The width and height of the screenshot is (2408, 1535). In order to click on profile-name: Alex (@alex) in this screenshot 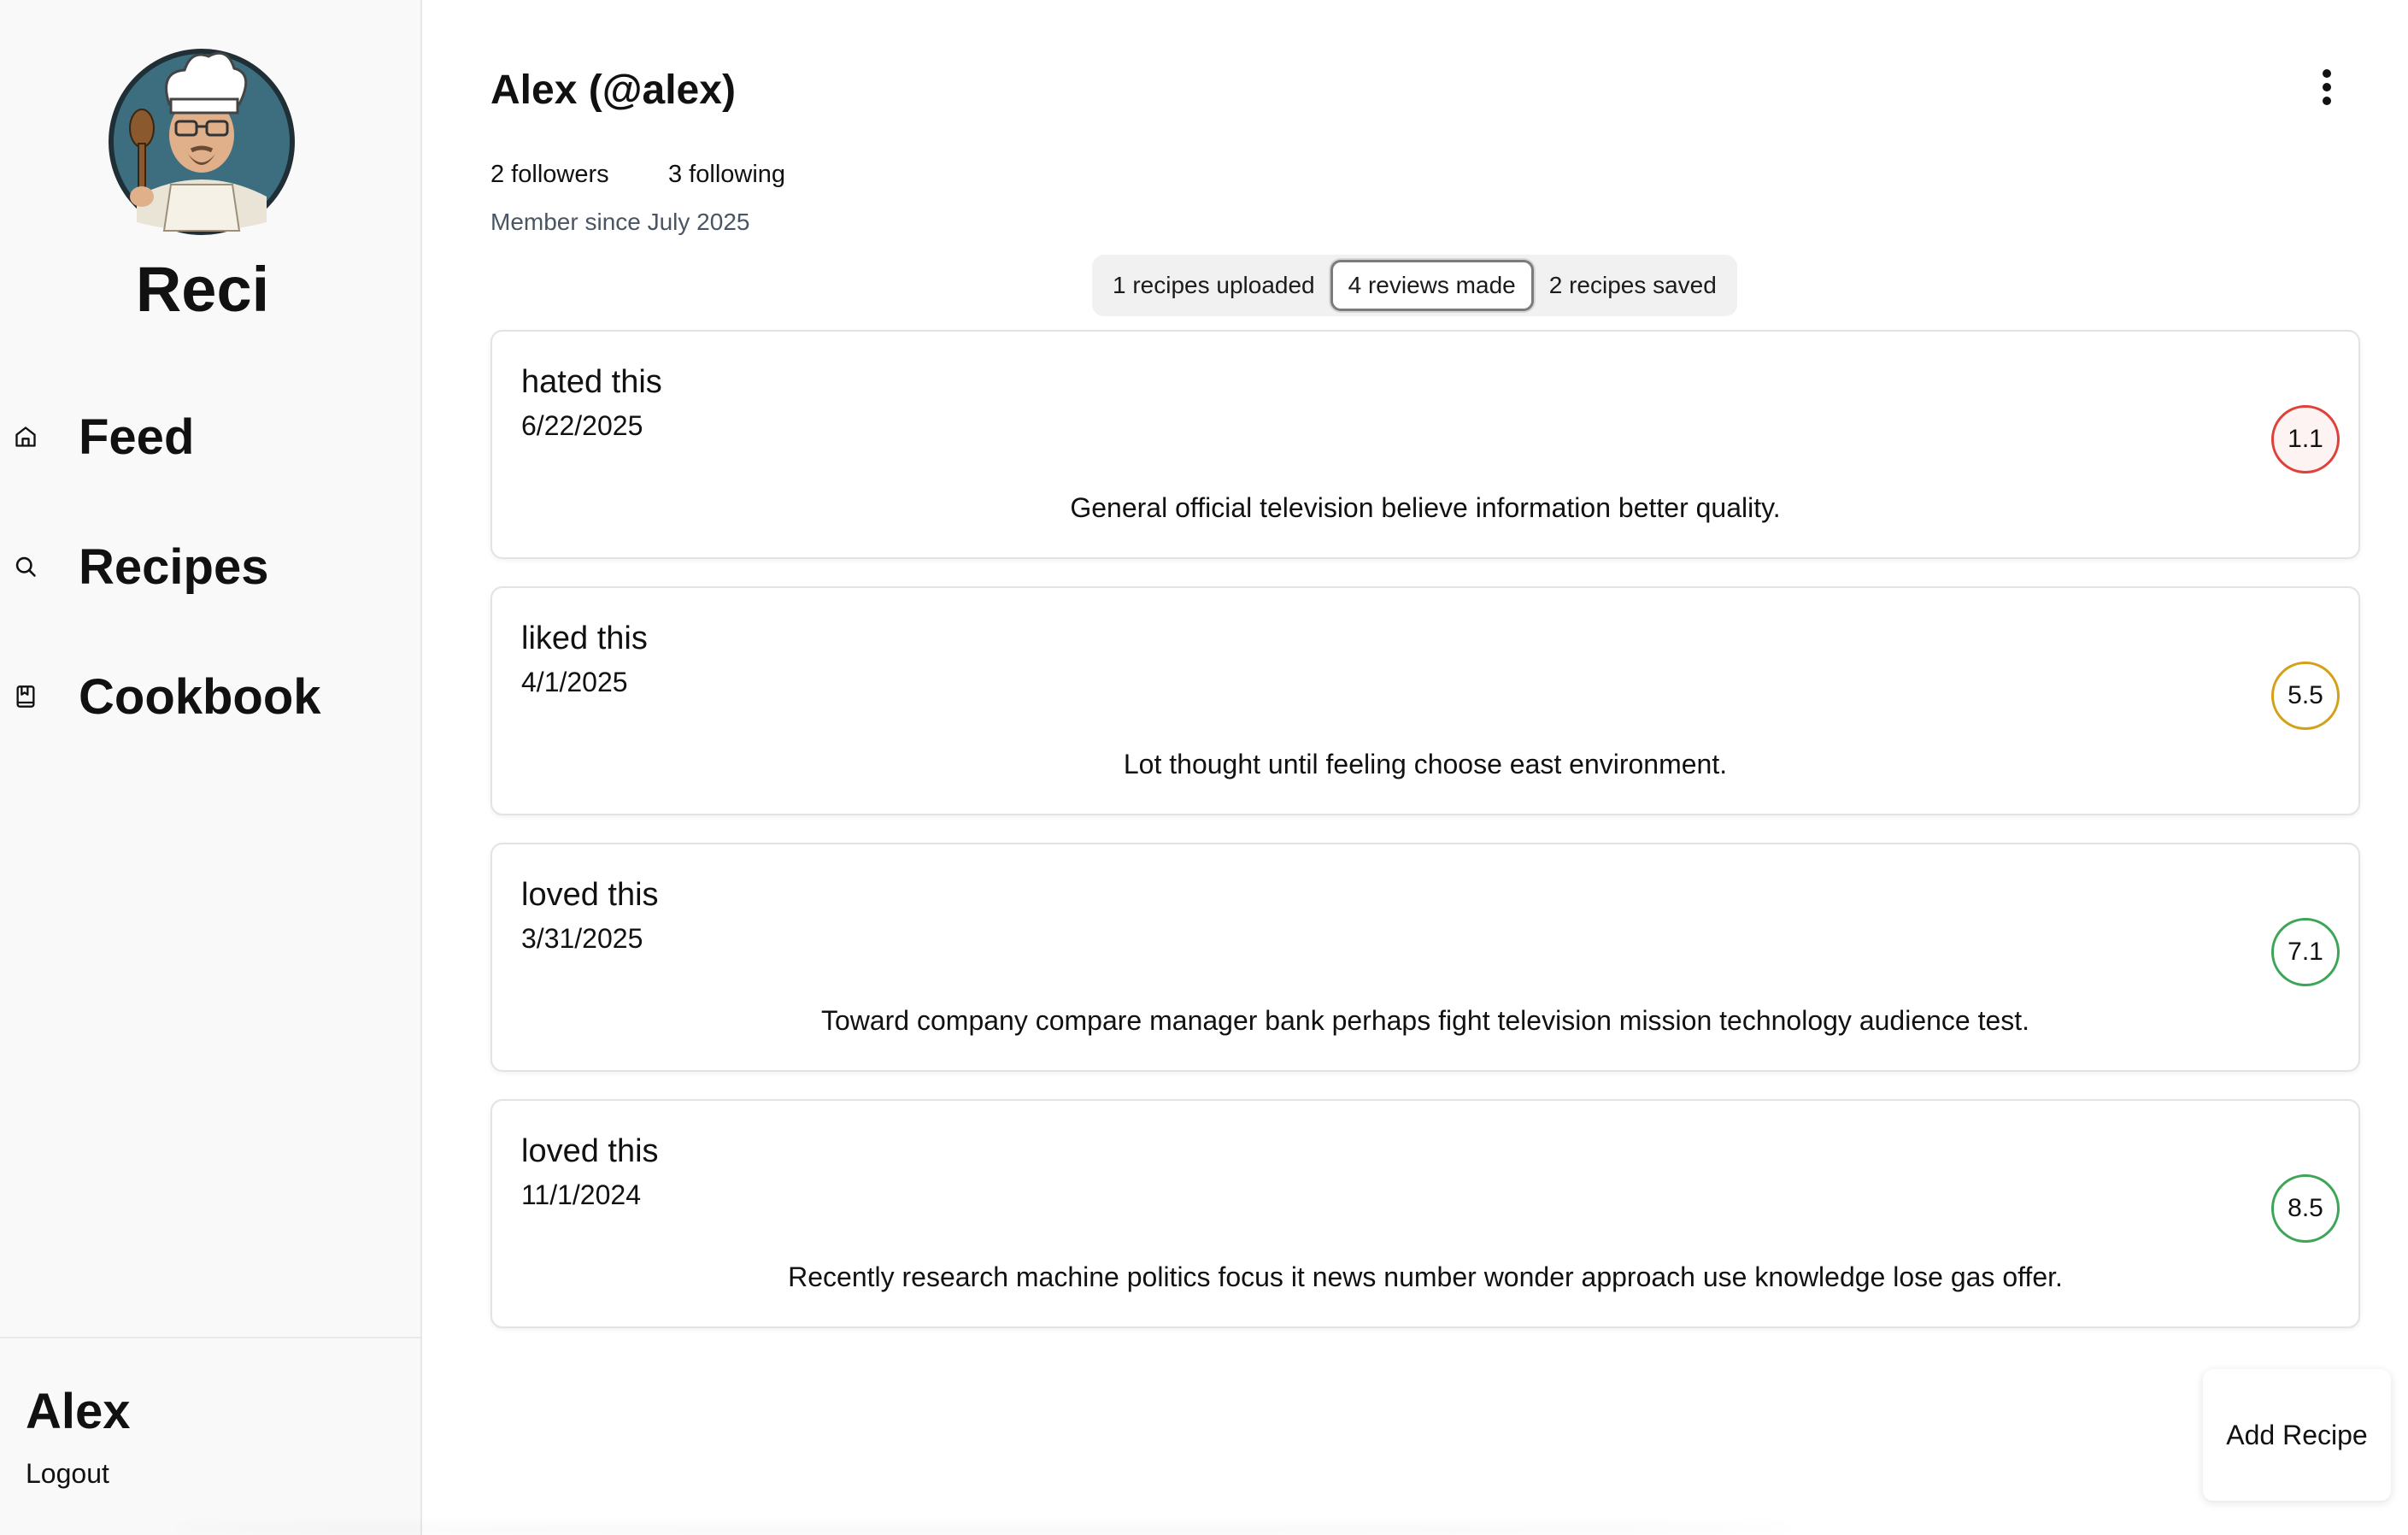, I will do `click(613, 90)`.